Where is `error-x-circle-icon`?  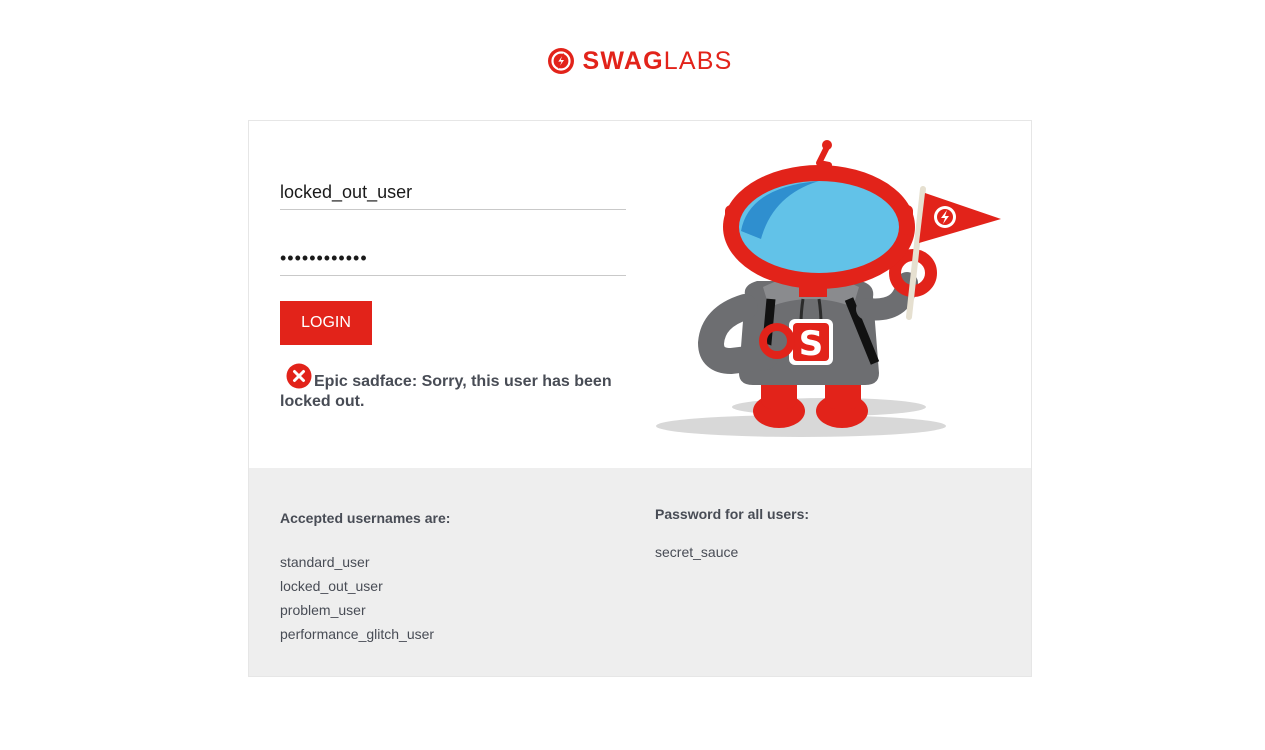 error-x-circle-icon is located at coordinates (299, 376).